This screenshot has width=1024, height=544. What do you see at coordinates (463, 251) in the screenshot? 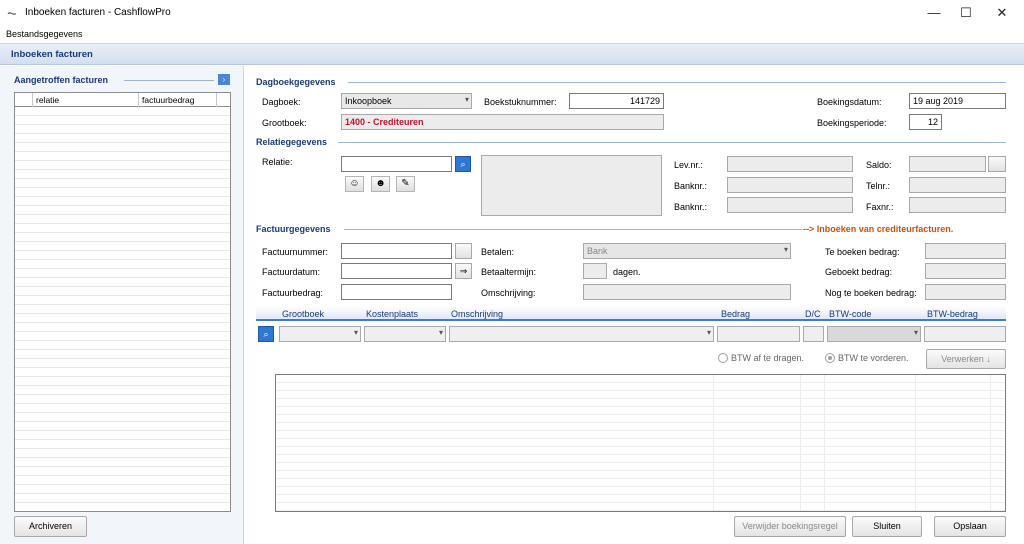
I see `factuurnummer-lookup-button` at bounding box center [463, 251].